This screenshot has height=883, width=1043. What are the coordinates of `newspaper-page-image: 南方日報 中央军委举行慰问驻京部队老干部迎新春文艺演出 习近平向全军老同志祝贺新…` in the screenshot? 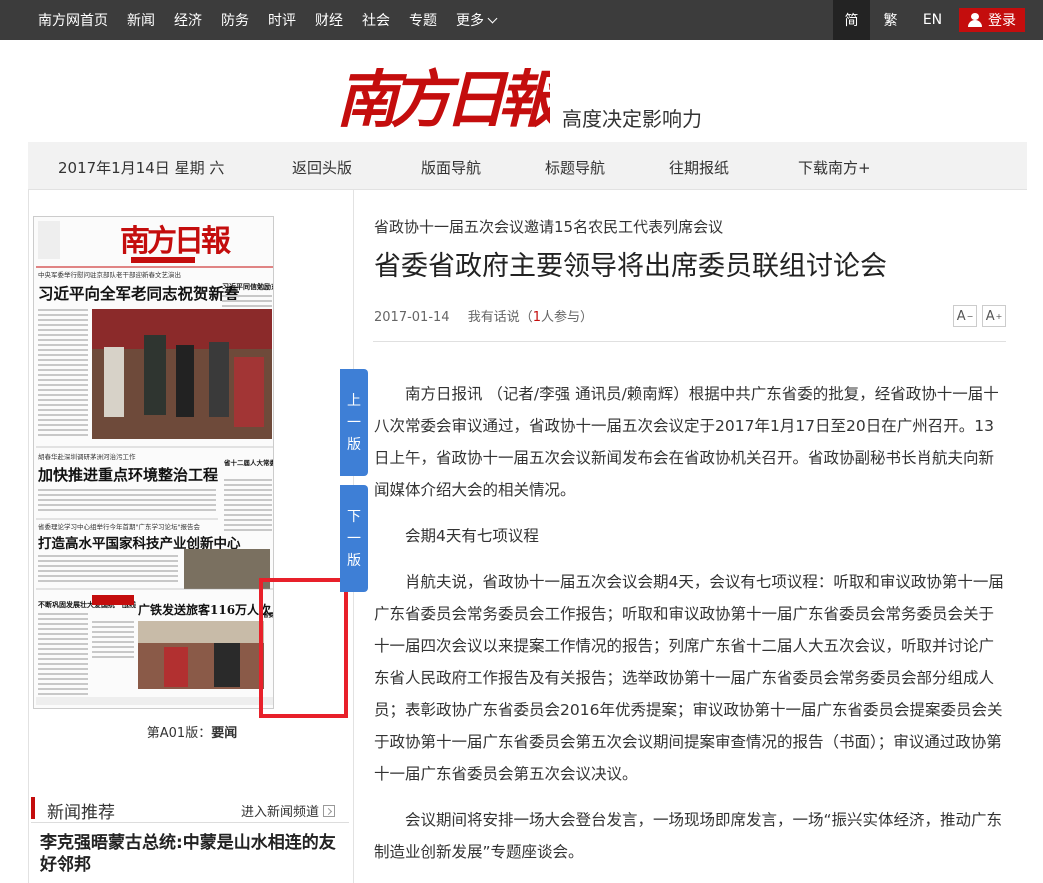 It's located at (154, 462).